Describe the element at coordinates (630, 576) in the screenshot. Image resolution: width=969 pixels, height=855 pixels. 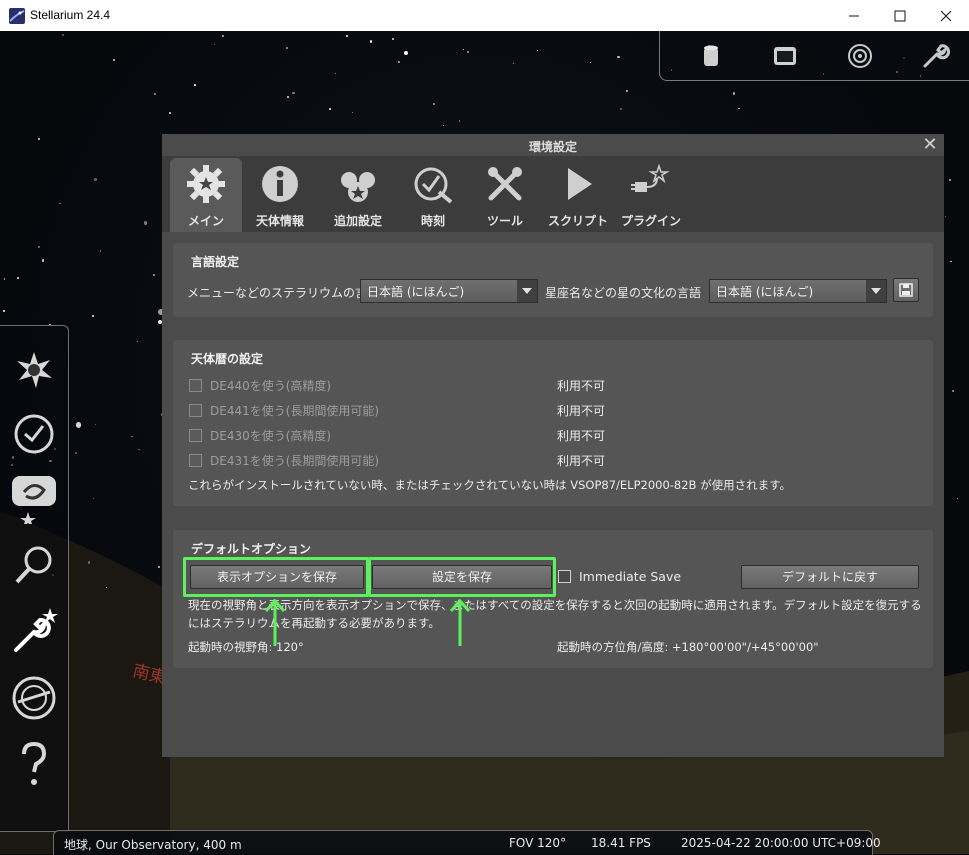
I see `immediate-save-label: Immediate Save` at that location.